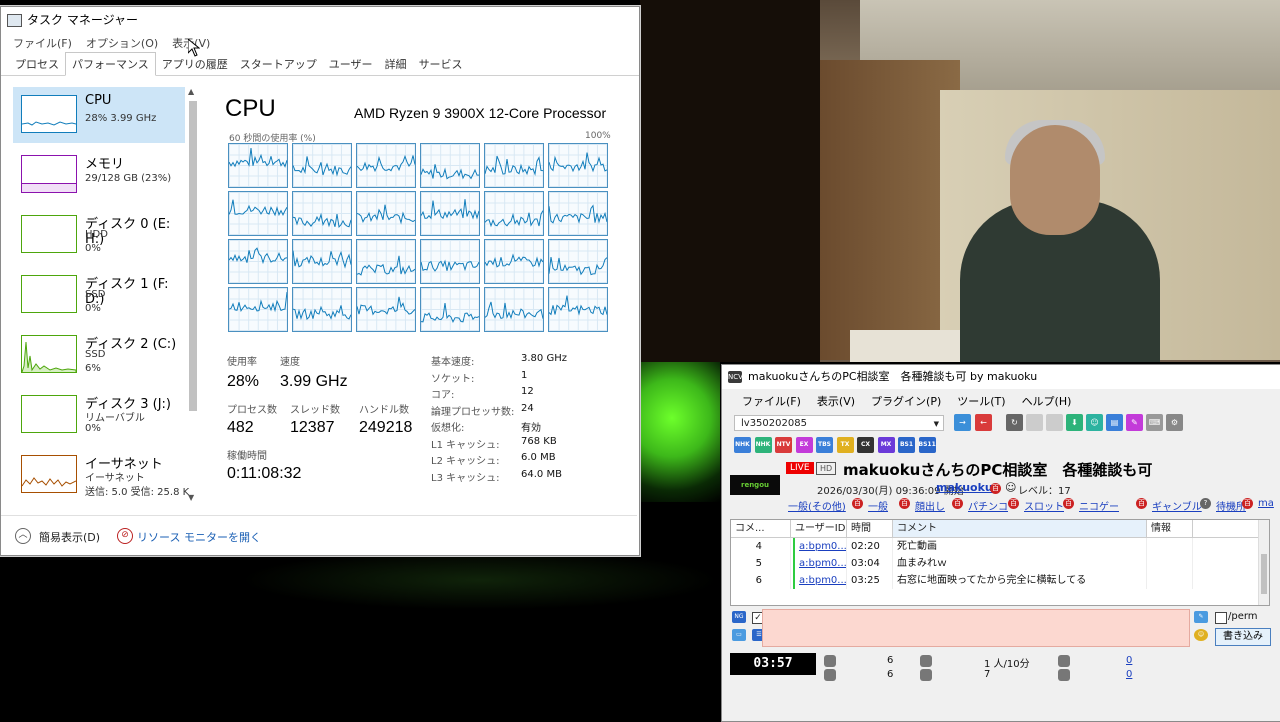  I want to click on sidebar-line1: リムーバブル, so click(115, 418).